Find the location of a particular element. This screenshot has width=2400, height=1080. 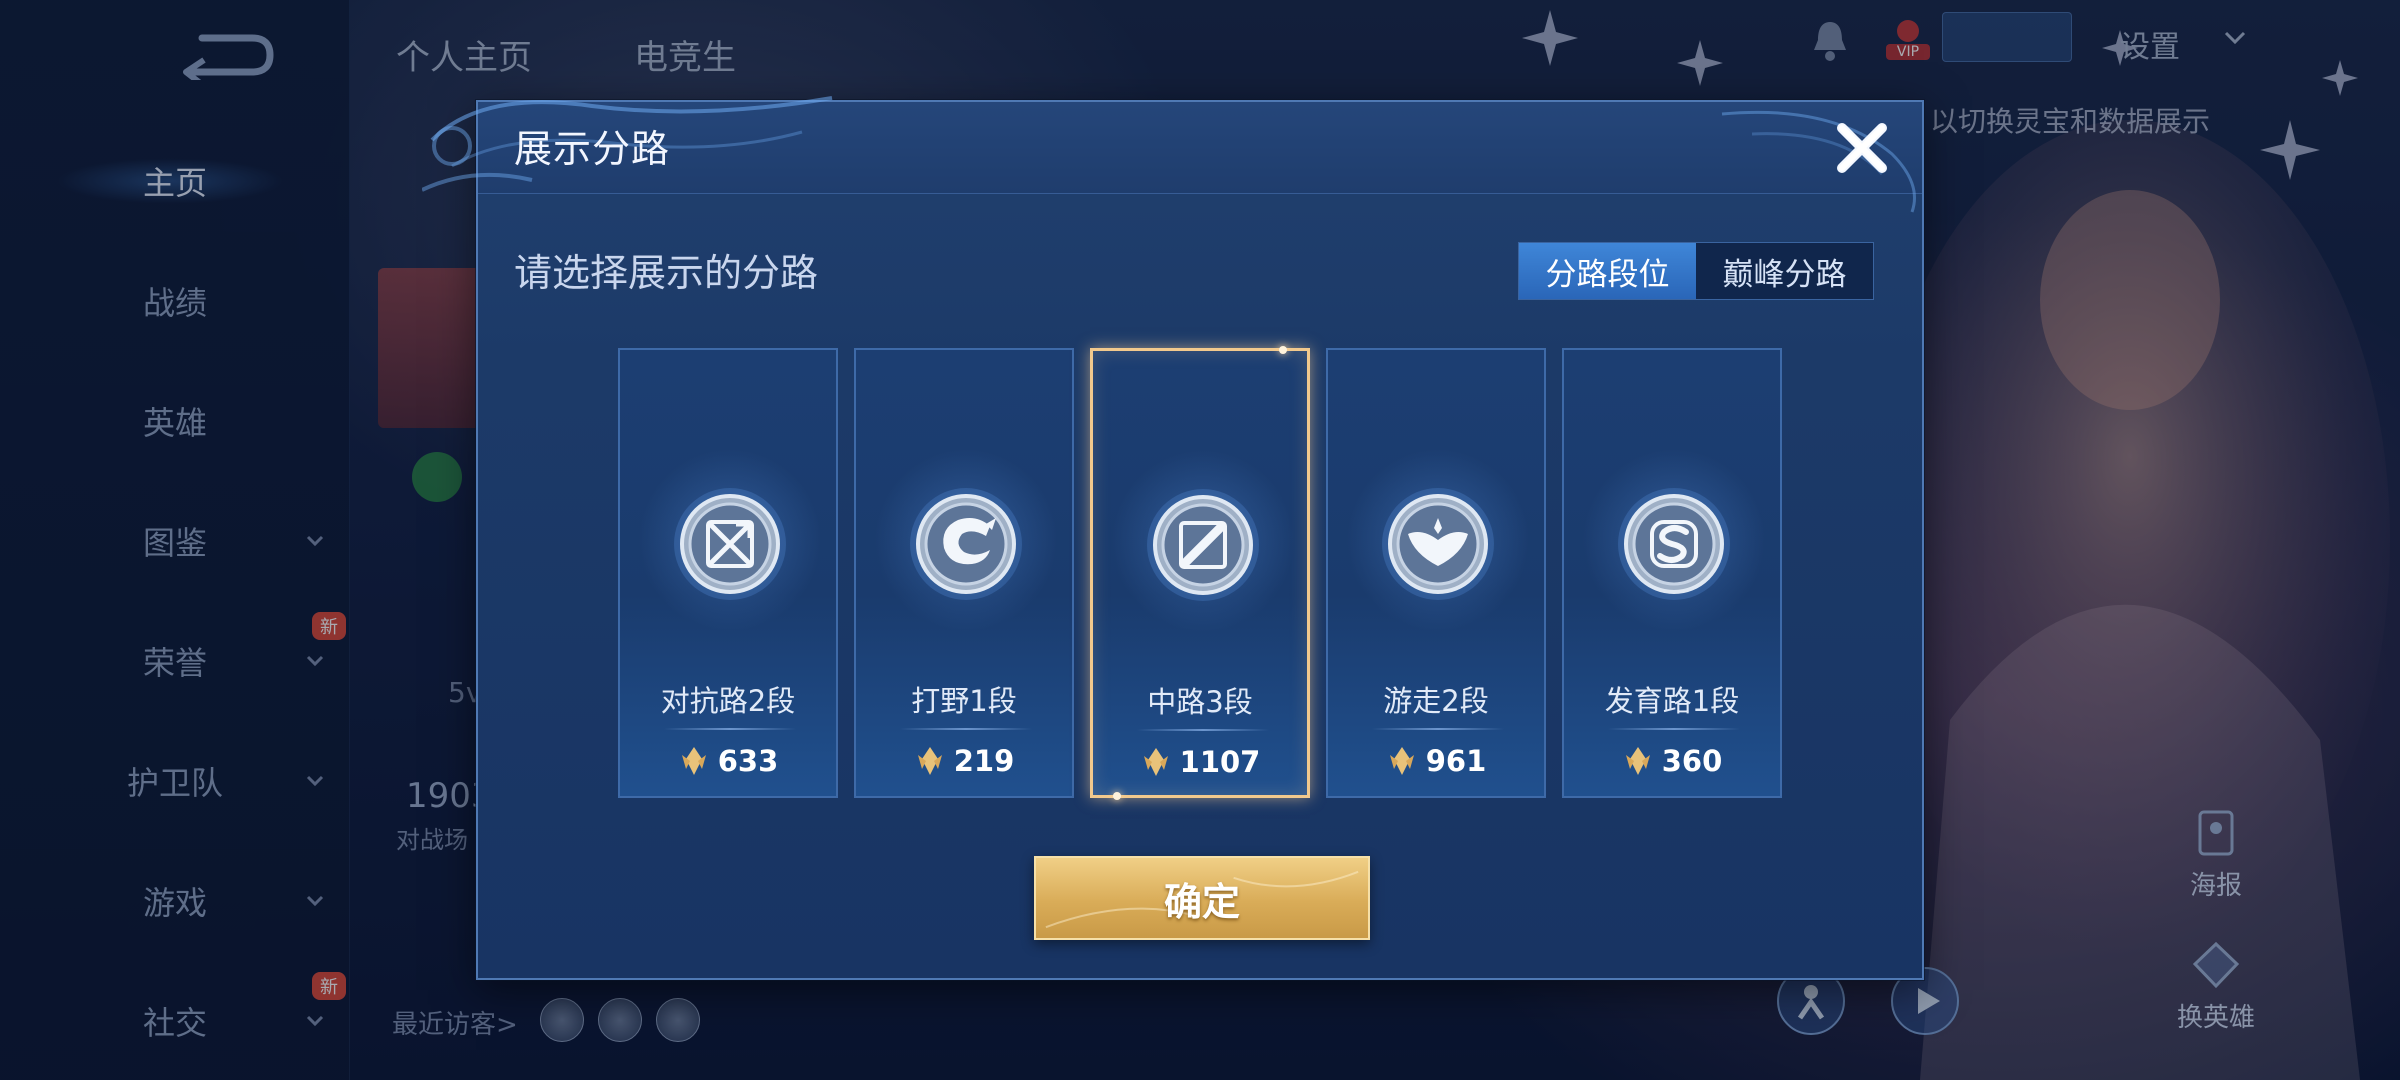

lane-card-mid: 中路3段 1107 is located at coordinates (1200, 573).